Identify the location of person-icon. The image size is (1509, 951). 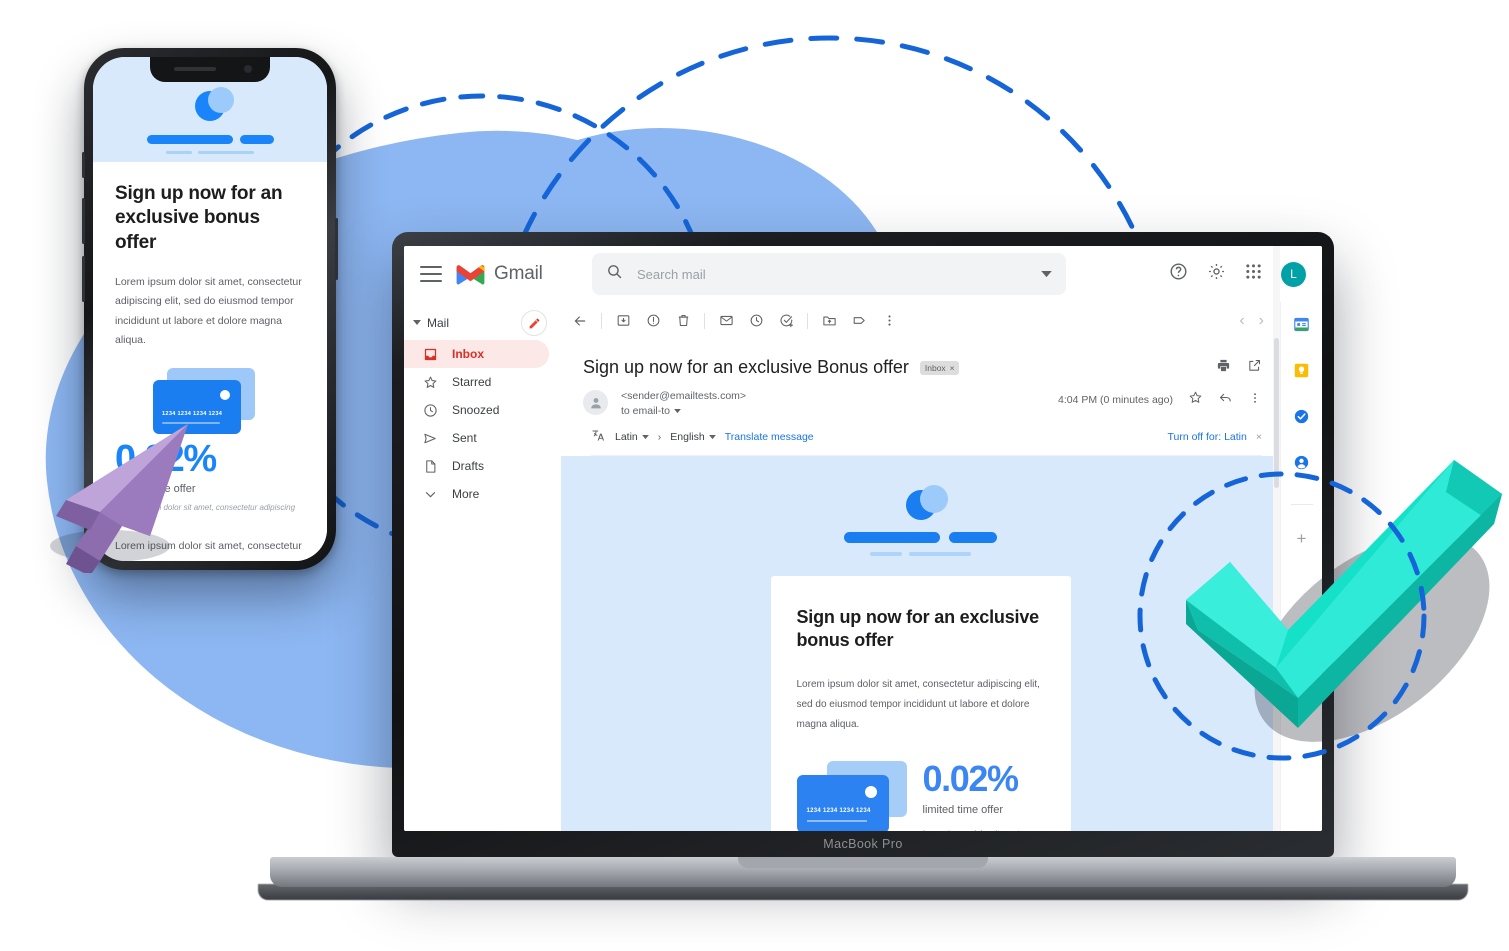
(595, 402).